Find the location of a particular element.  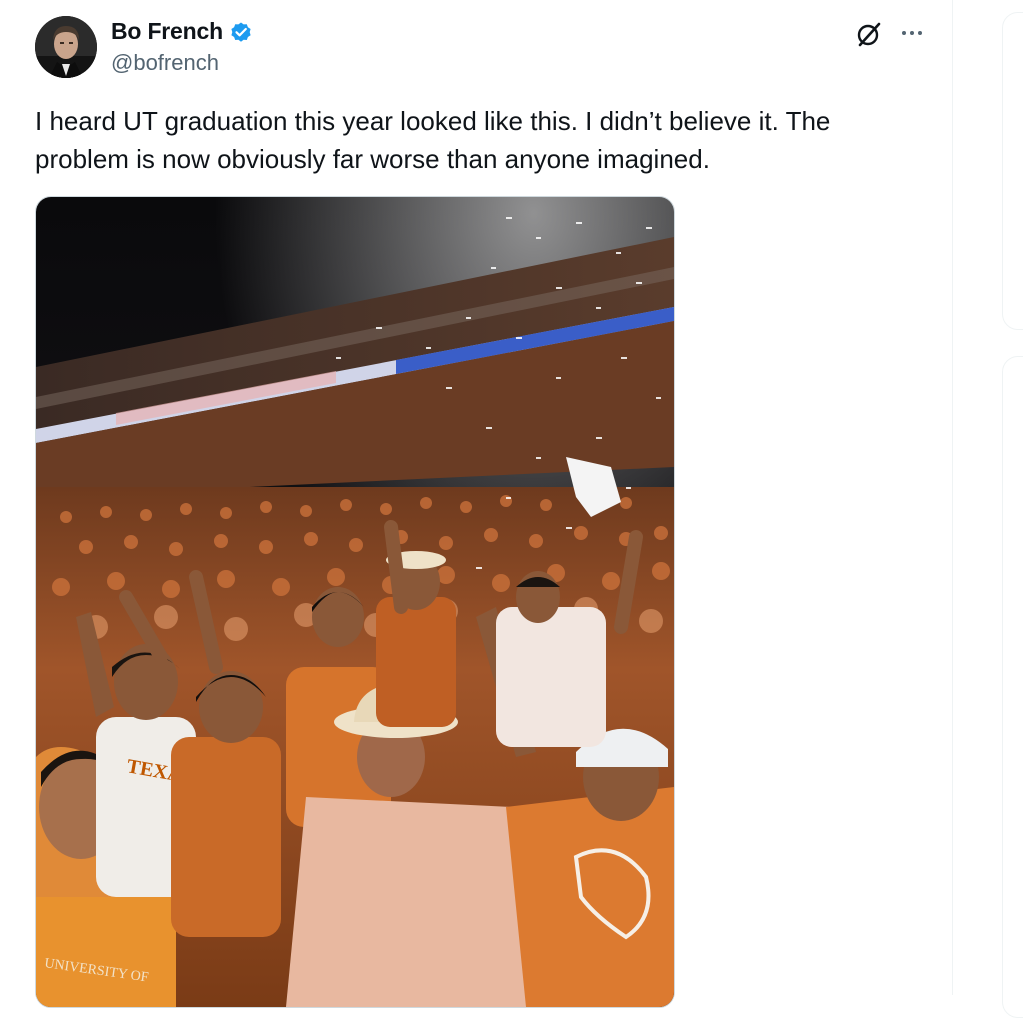

author-name-row: Bo French is located at coordinates (182, 31).